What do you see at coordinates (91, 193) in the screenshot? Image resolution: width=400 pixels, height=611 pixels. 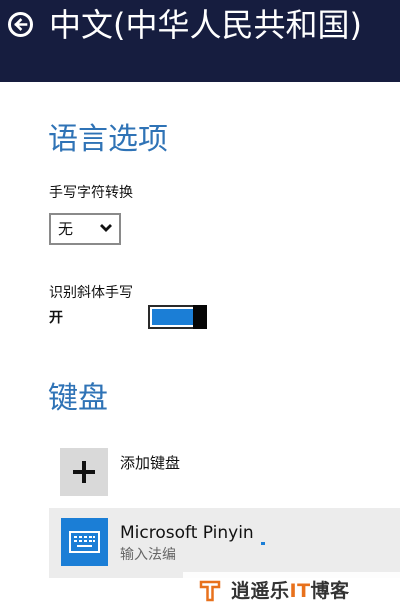 I see `handwriting-conversion-label: 手写字符转换` at bounding box center [91, 193].